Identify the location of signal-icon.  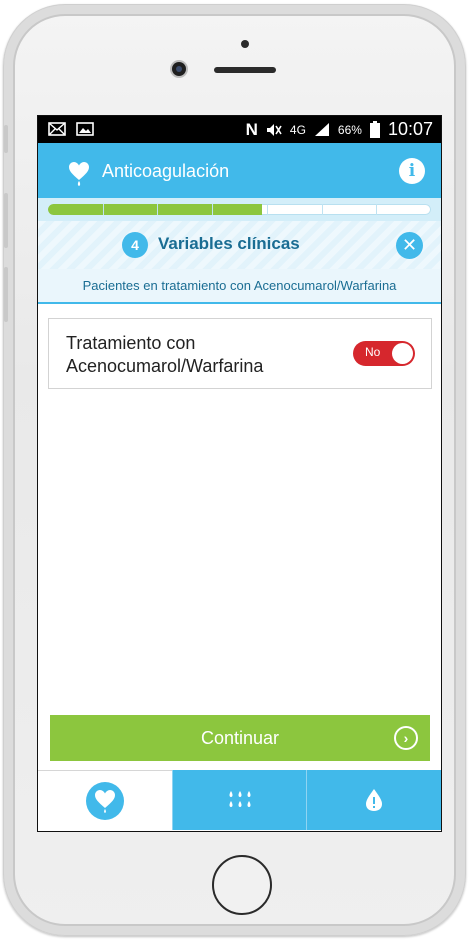
(321, 129).